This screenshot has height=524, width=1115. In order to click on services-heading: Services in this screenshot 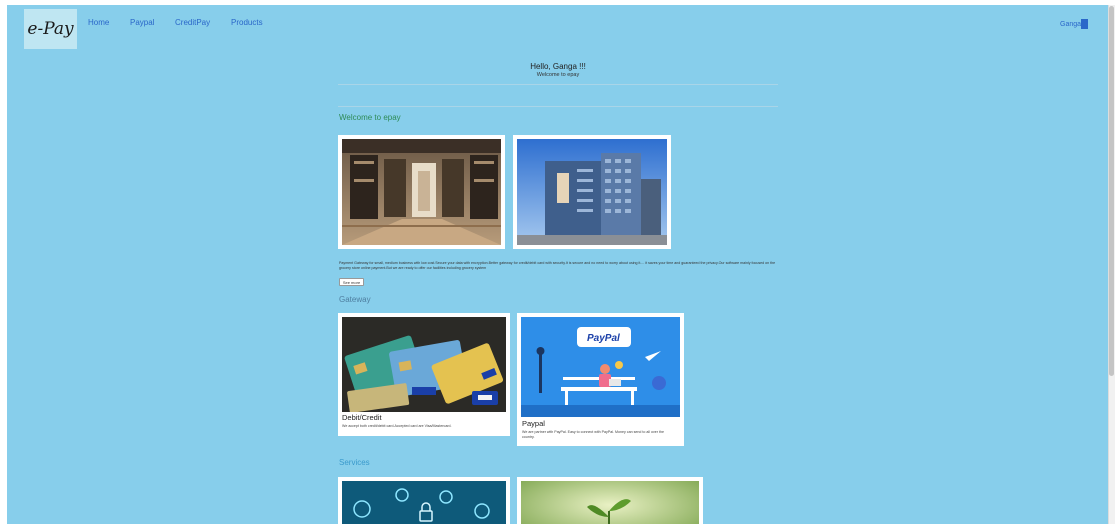, I will do `click(354, 462)`.